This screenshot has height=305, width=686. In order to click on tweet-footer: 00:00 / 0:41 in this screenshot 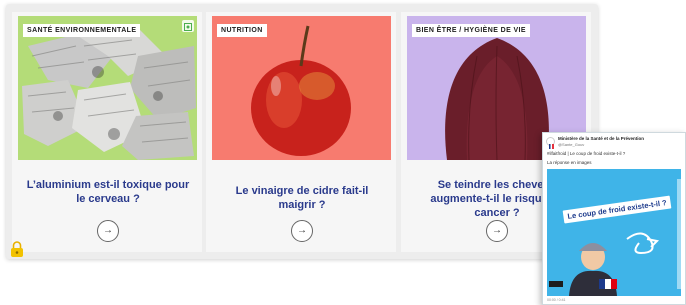, I will do `click(556, 300)`.